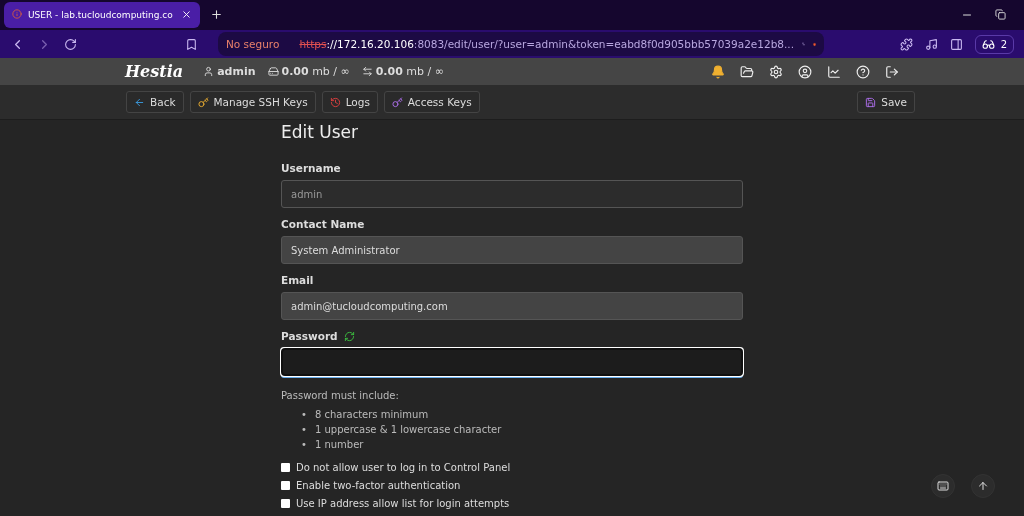 This screenshot has height=516, width=1024. I want to click on page-title: Edit User, so click(320, 132).